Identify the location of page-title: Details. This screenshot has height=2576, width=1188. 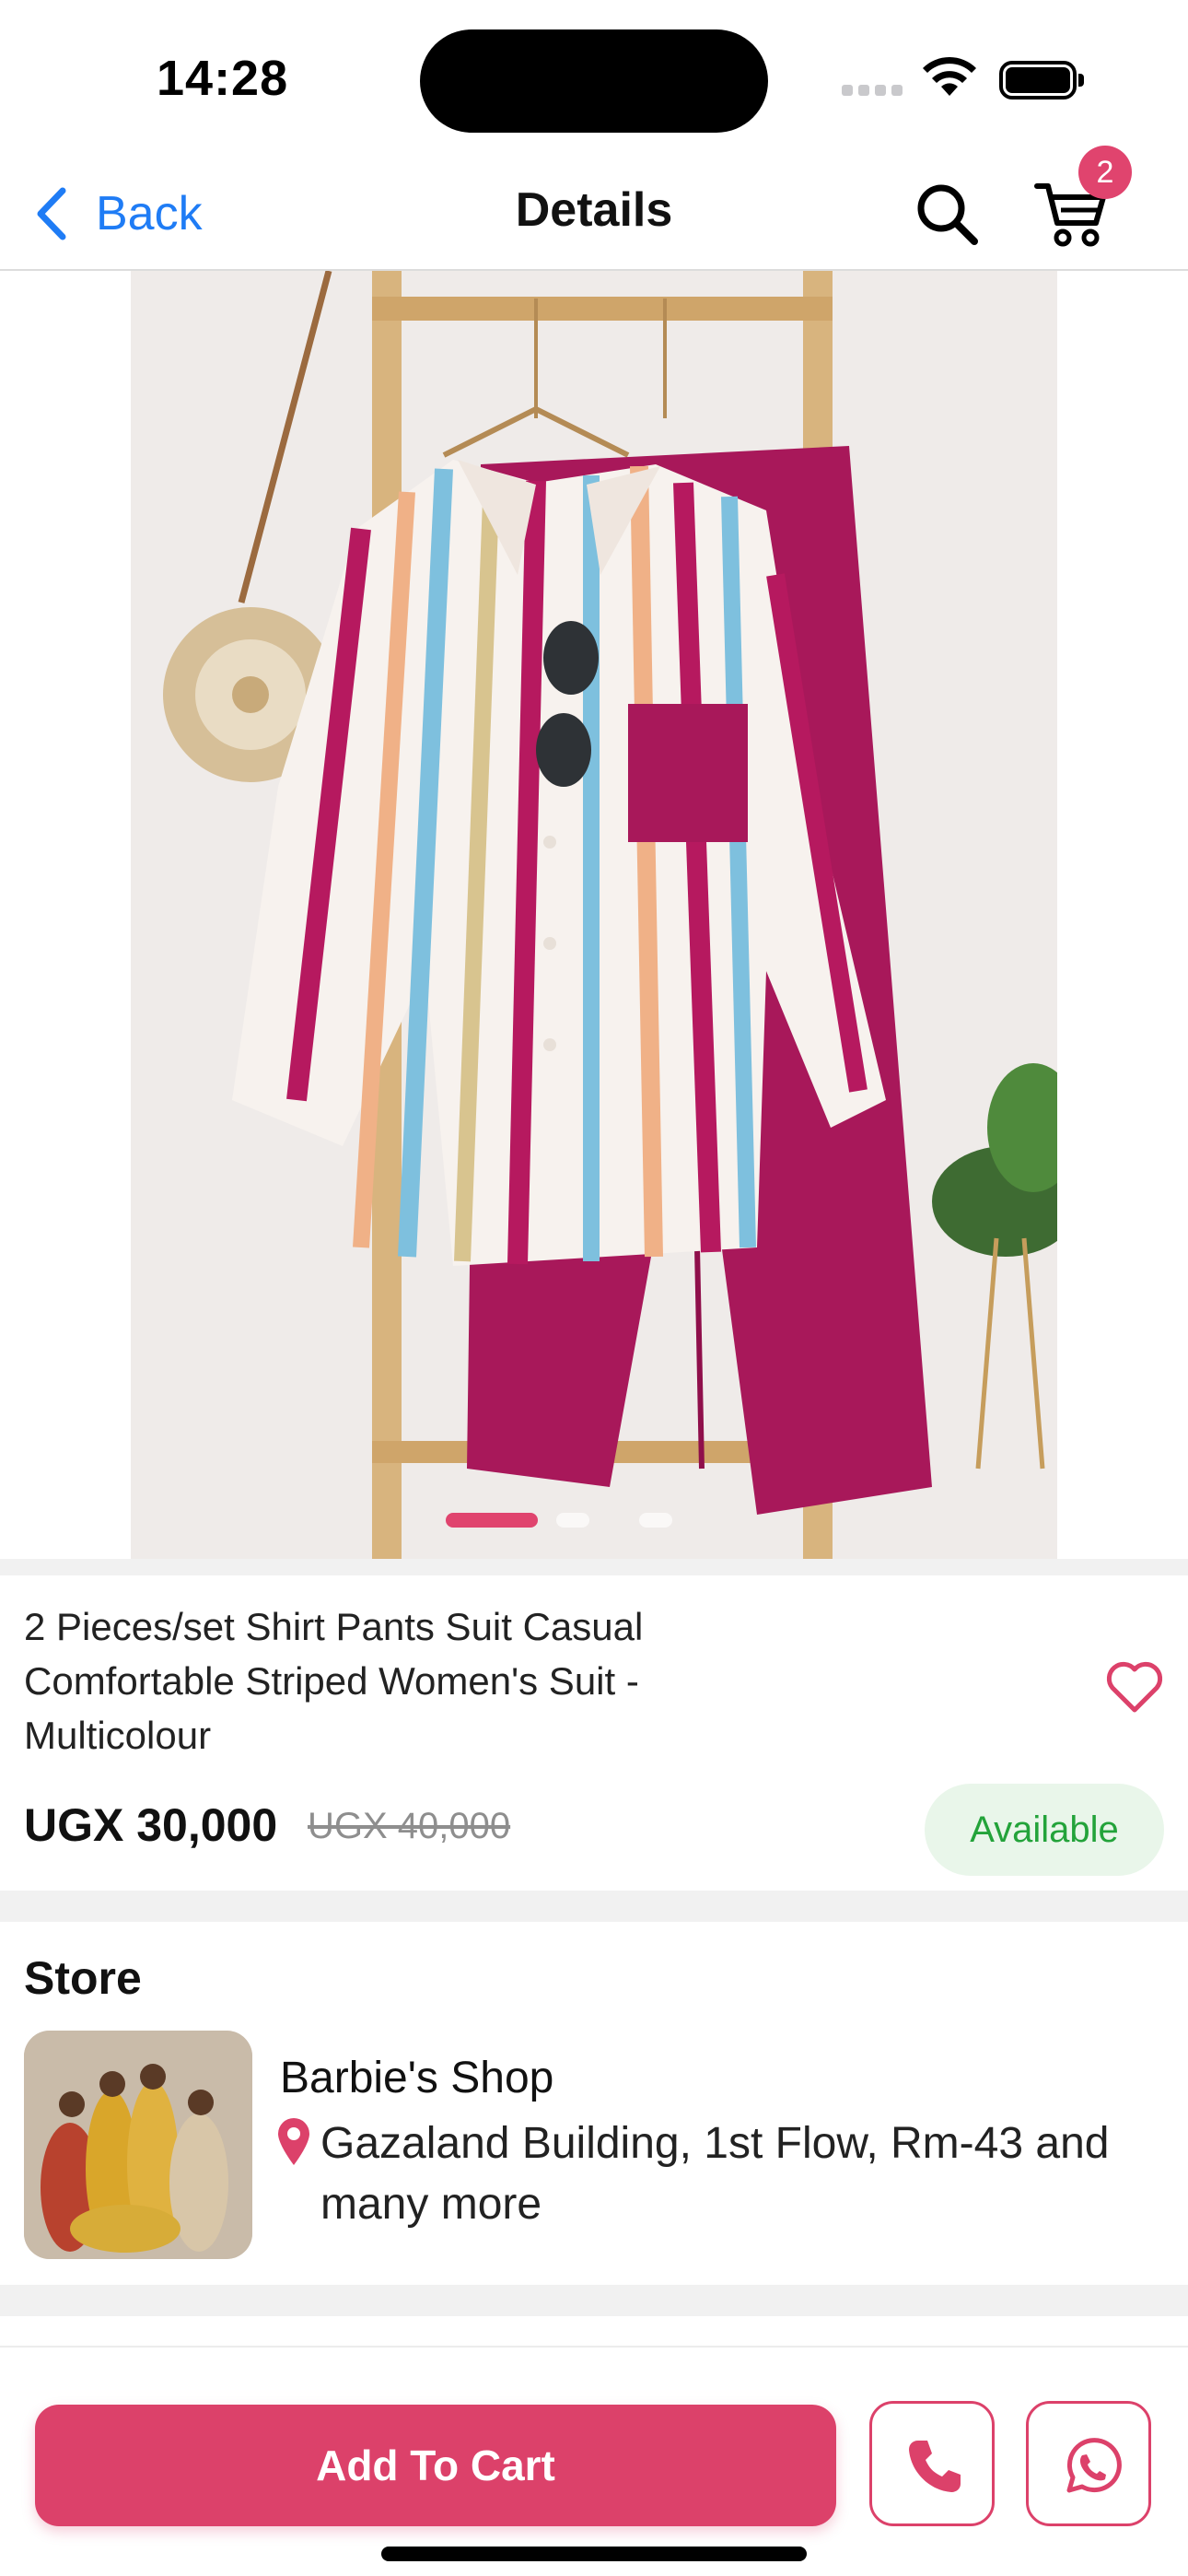
(594, 210).